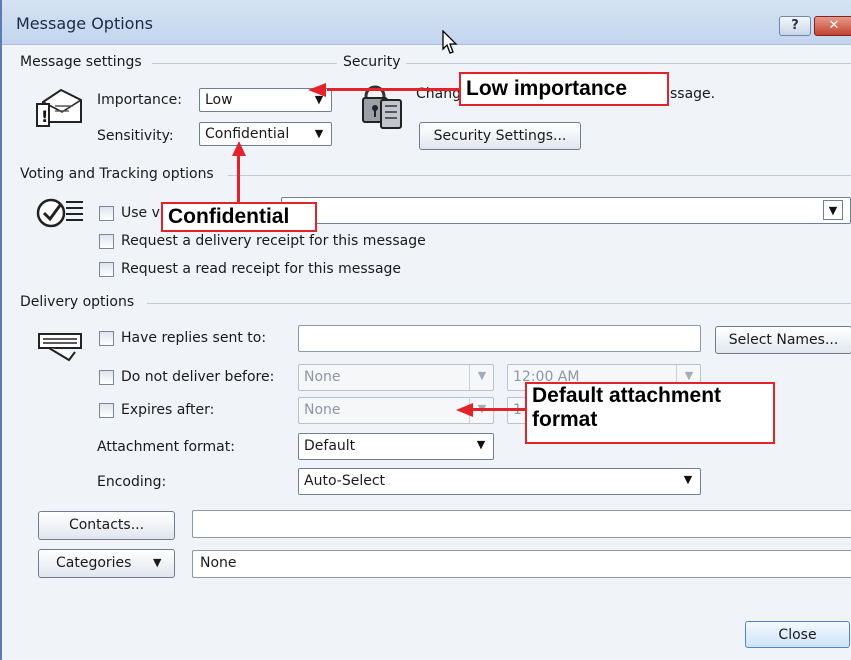 This screenshot has height=660, width=851. I want to click on voting-tracking-heading: Voting and Tracking options, so click(119, 174).